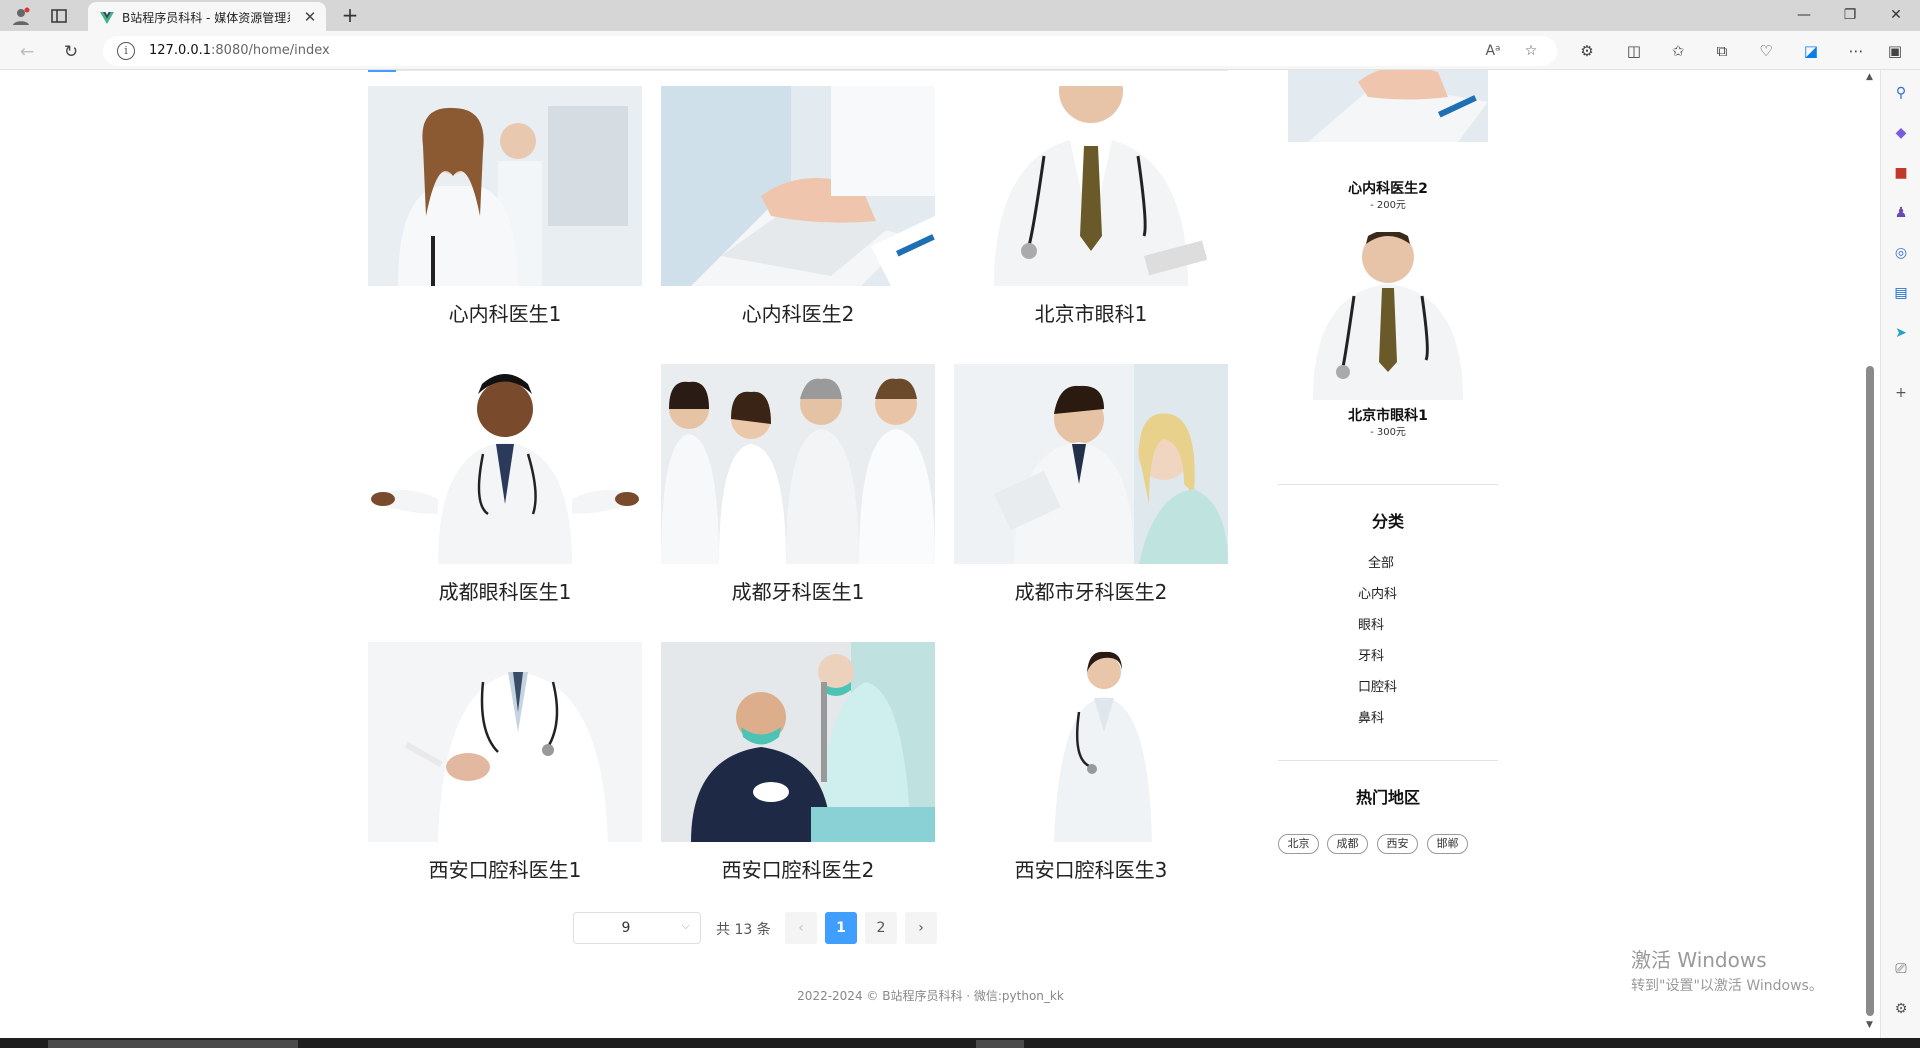 This screenshot has height=1048, width=1920. What do you see at coordinates (1387, 797) in the screenshot?
I see `region-title: 热门地区` at bounding box center [1387, 797].